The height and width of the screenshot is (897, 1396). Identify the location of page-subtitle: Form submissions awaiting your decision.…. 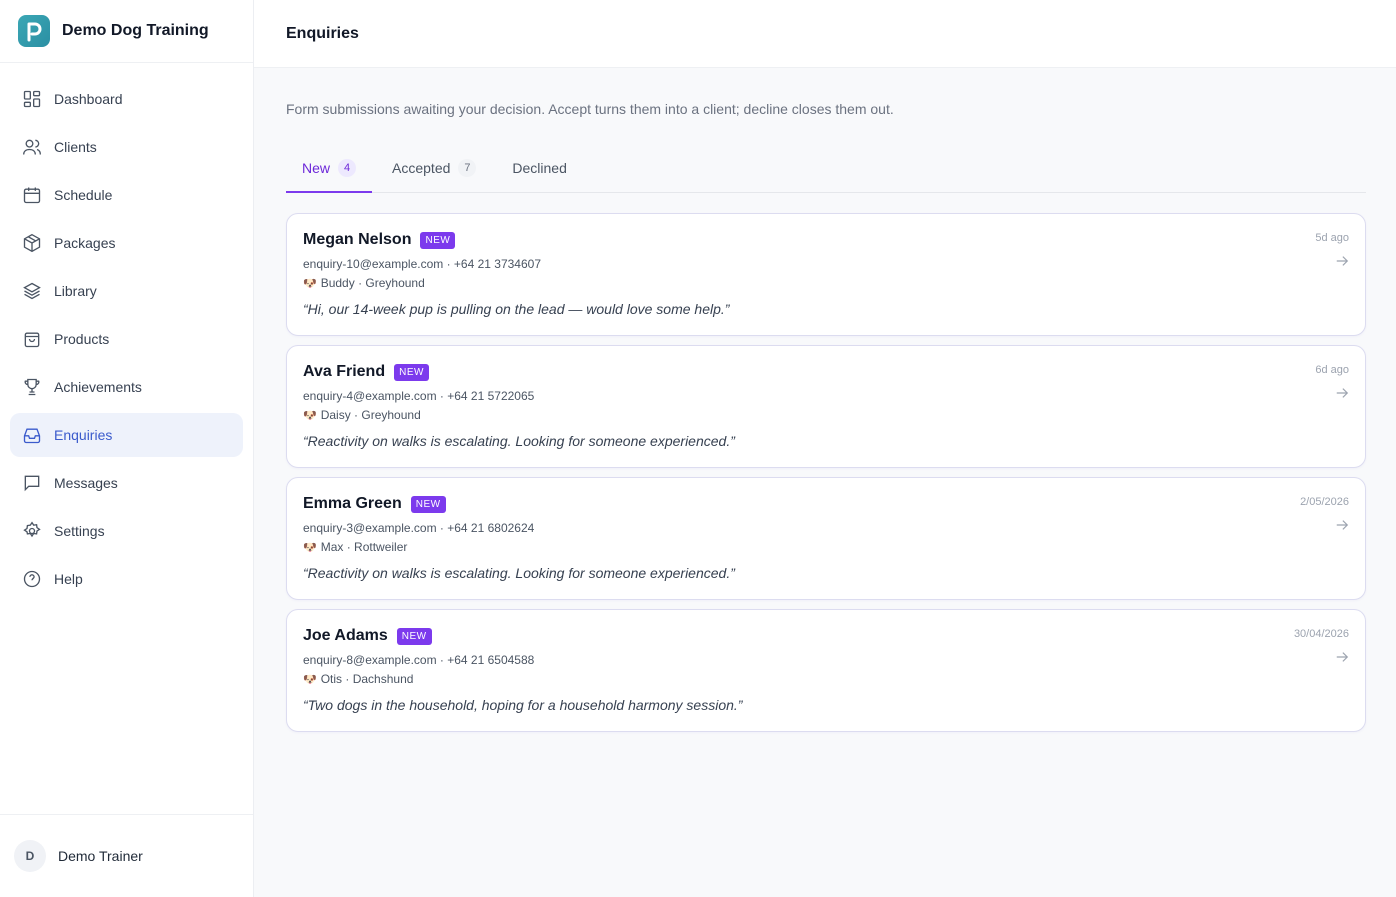
(590, 109).